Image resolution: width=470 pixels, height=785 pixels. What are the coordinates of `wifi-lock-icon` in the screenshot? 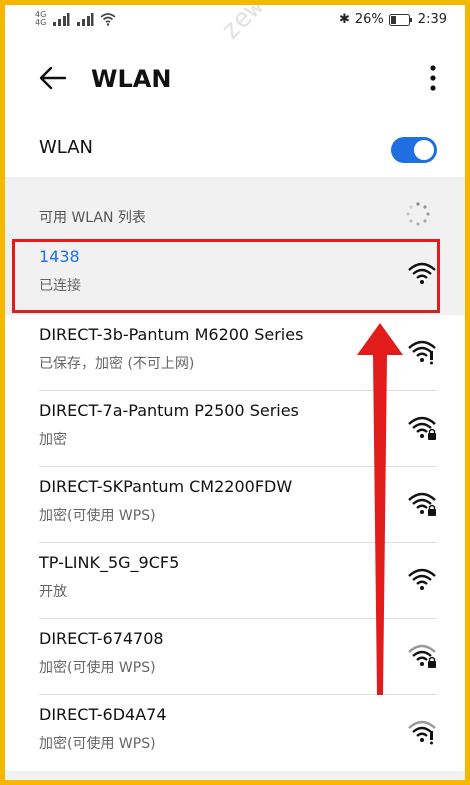 It's located at (422, 732).